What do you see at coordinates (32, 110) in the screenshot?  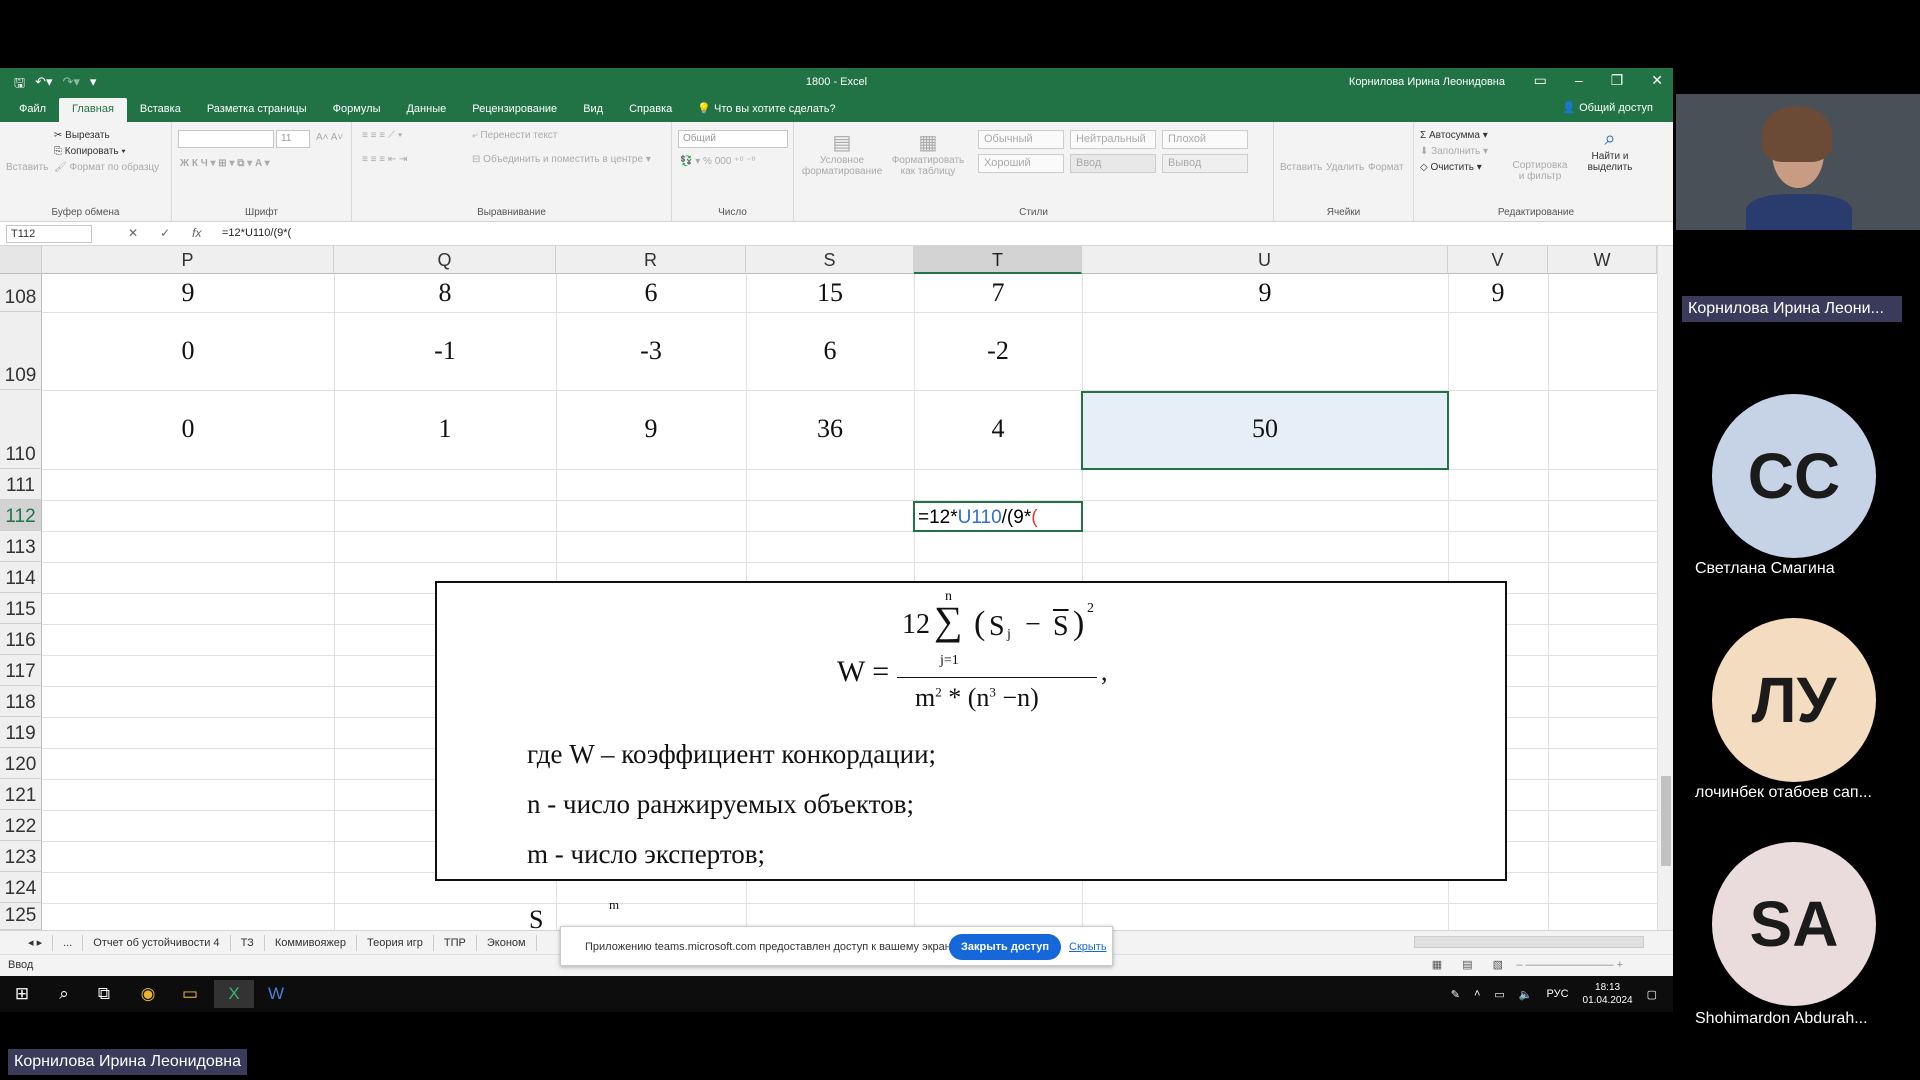 I see `tab-file: Файл` at bounding box center [32, 110].